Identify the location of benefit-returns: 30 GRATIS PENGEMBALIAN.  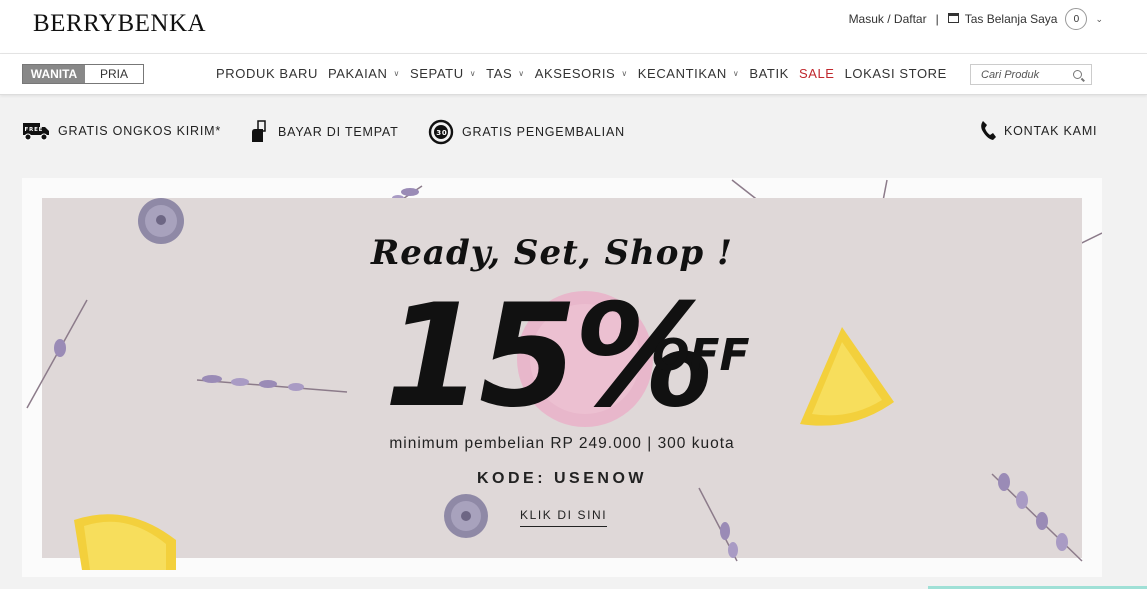
(526, 132).